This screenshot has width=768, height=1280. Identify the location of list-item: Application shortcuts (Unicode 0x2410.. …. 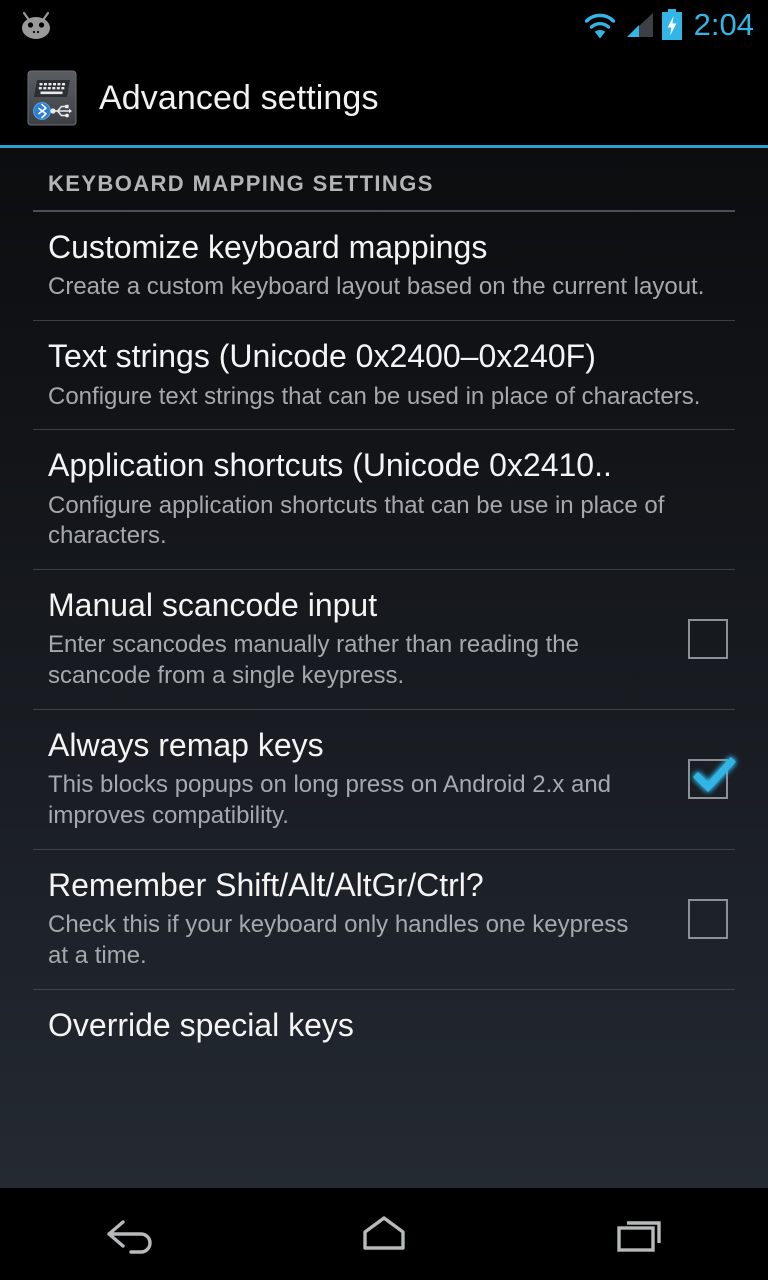
(384, 499).